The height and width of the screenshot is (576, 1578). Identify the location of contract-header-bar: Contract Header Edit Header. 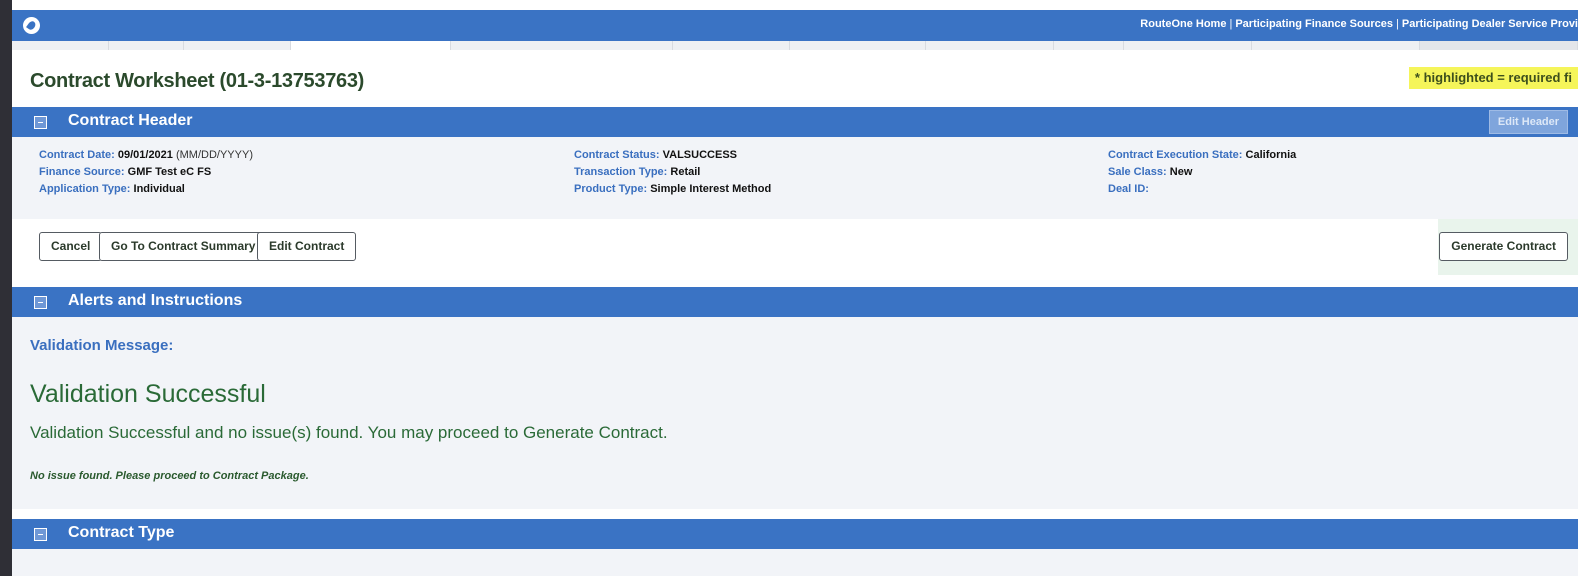
(795, 122).